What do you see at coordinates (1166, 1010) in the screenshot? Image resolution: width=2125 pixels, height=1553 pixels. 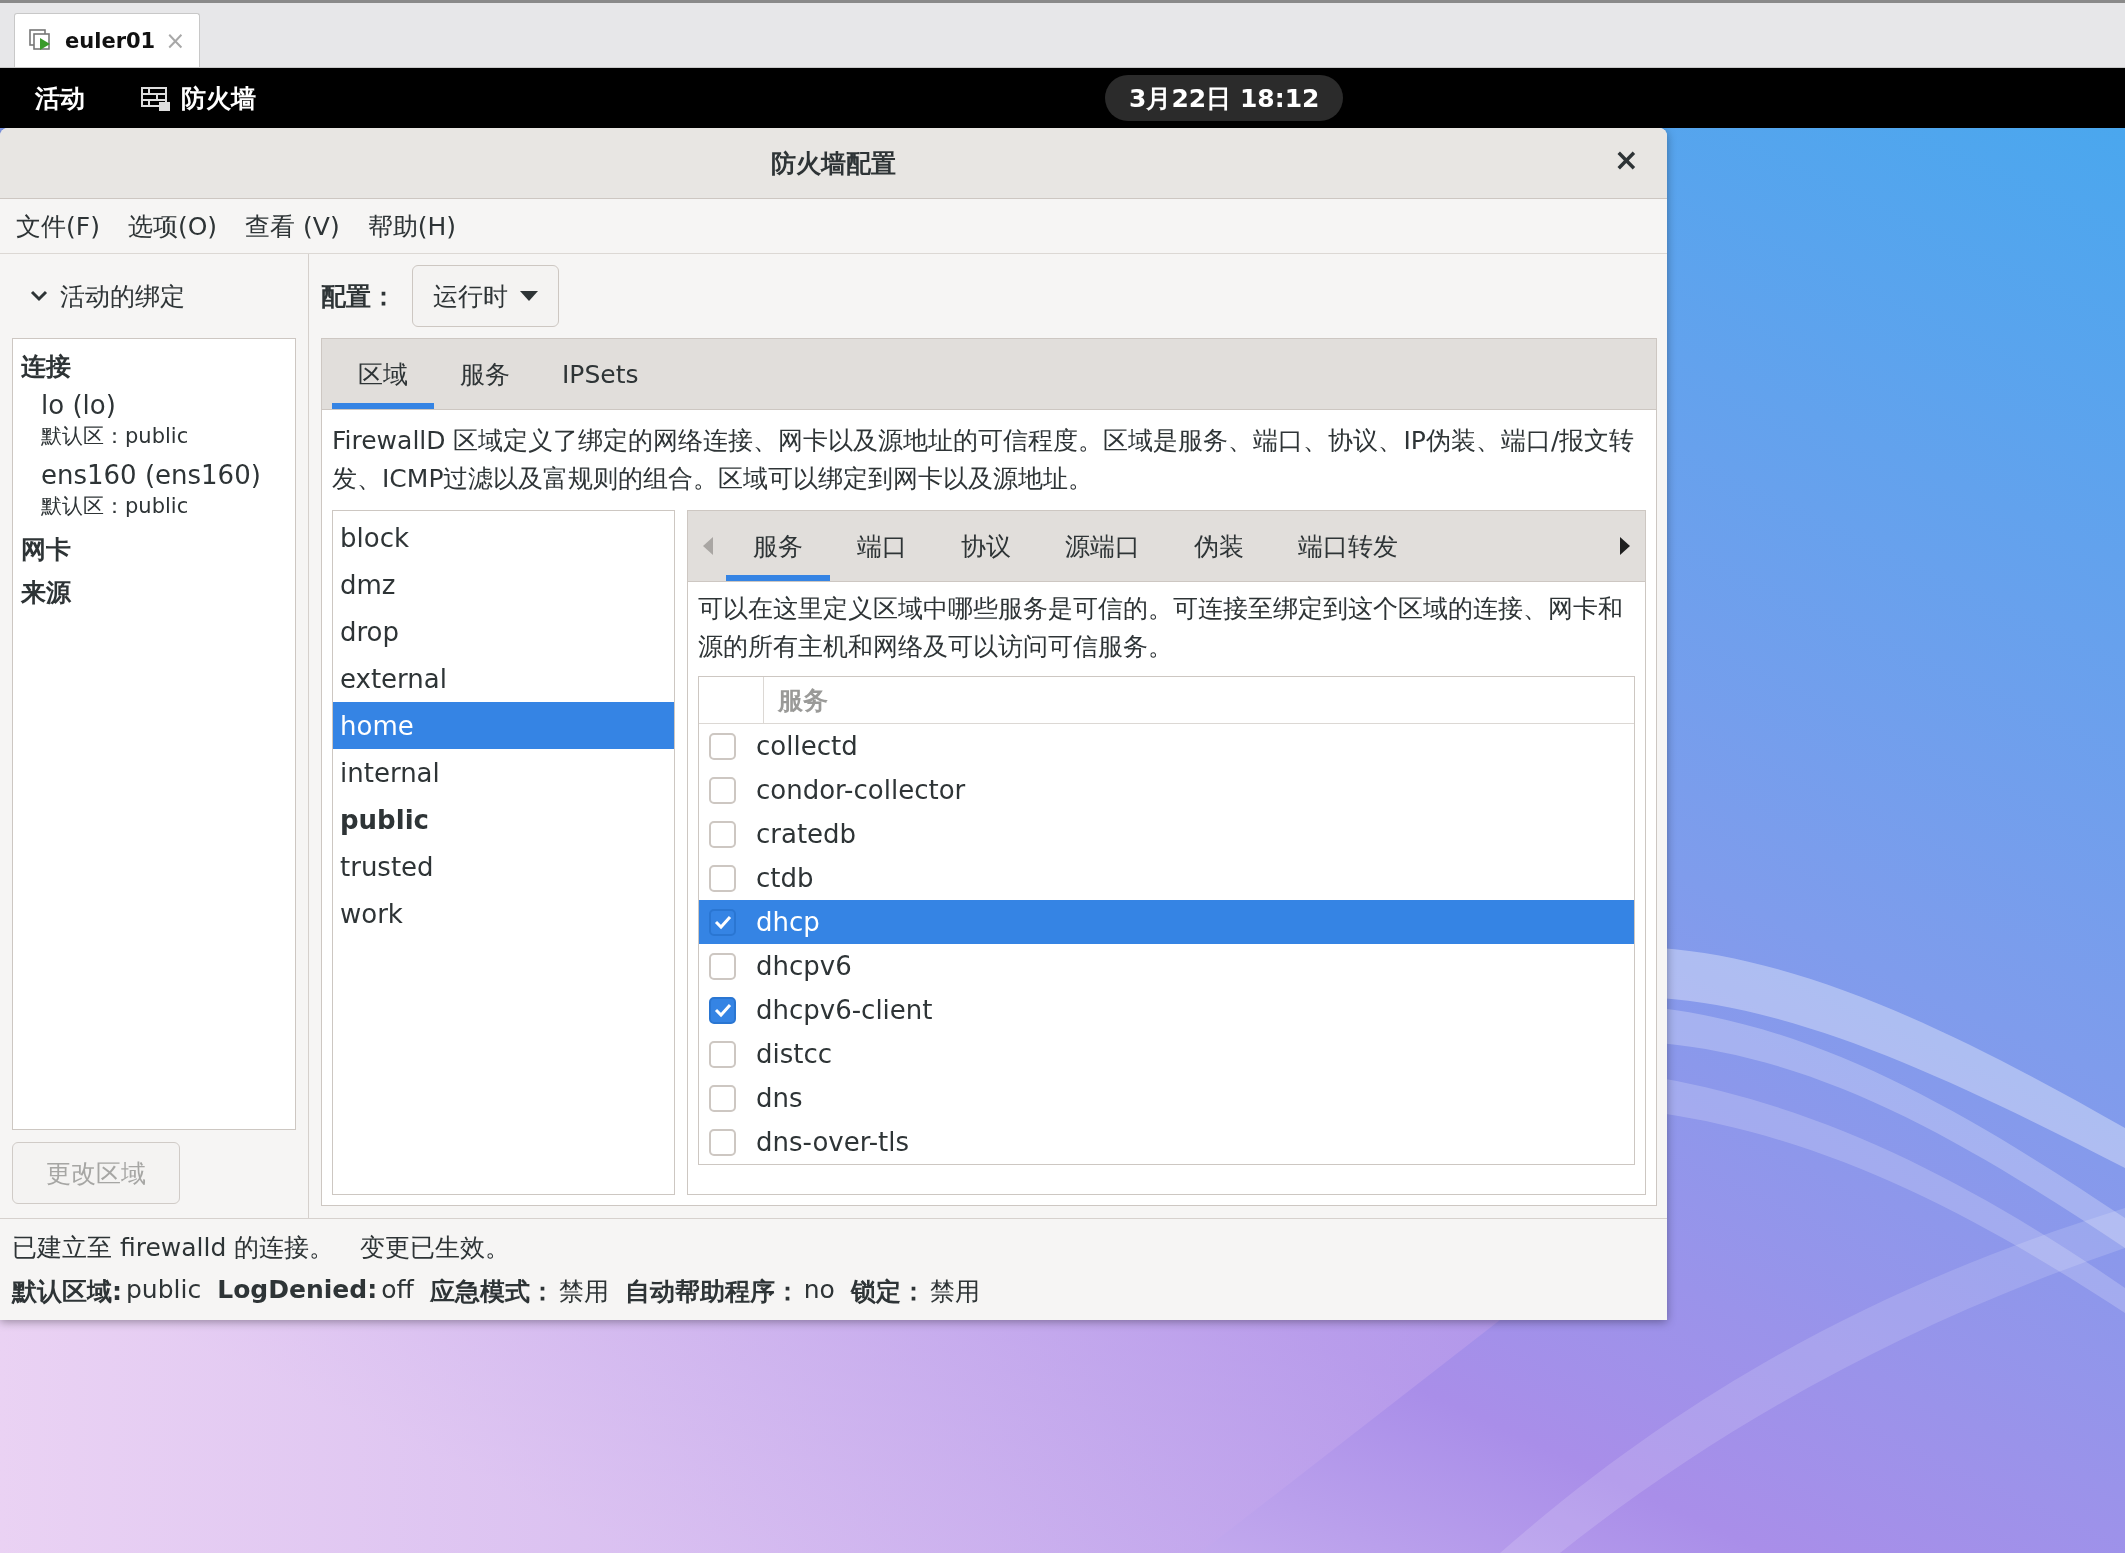 I see `service-row: dhcpv6-client` at bounding box center [1166, 1010].